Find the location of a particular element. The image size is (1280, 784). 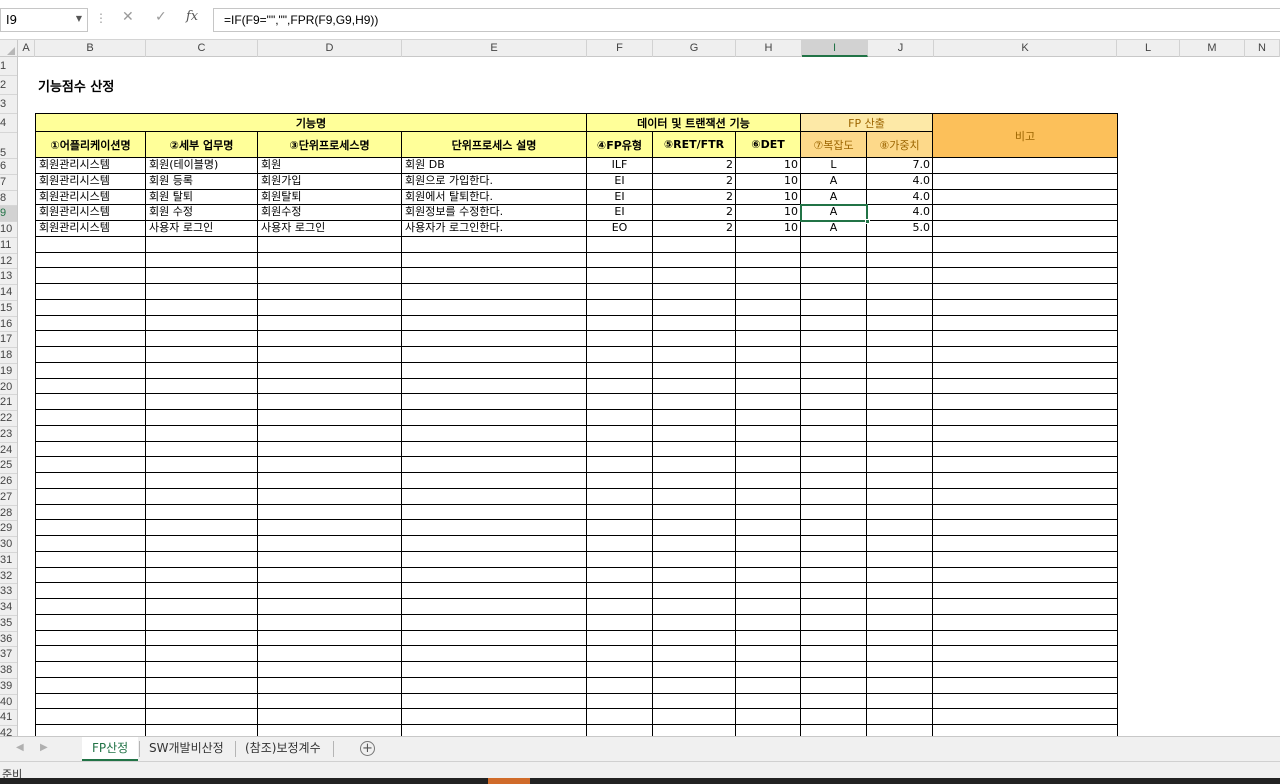

cell-w: 7.0 is located at coordinates (900, 166).